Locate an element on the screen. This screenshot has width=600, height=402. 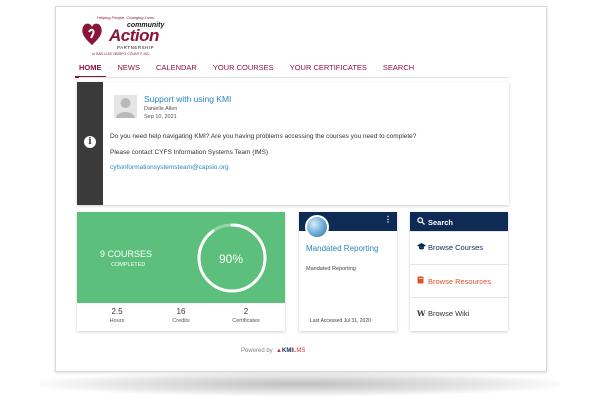
logo-county: of SAN LUIS OBISPO COUNTY, INC. is located at coordinates (121, 54).